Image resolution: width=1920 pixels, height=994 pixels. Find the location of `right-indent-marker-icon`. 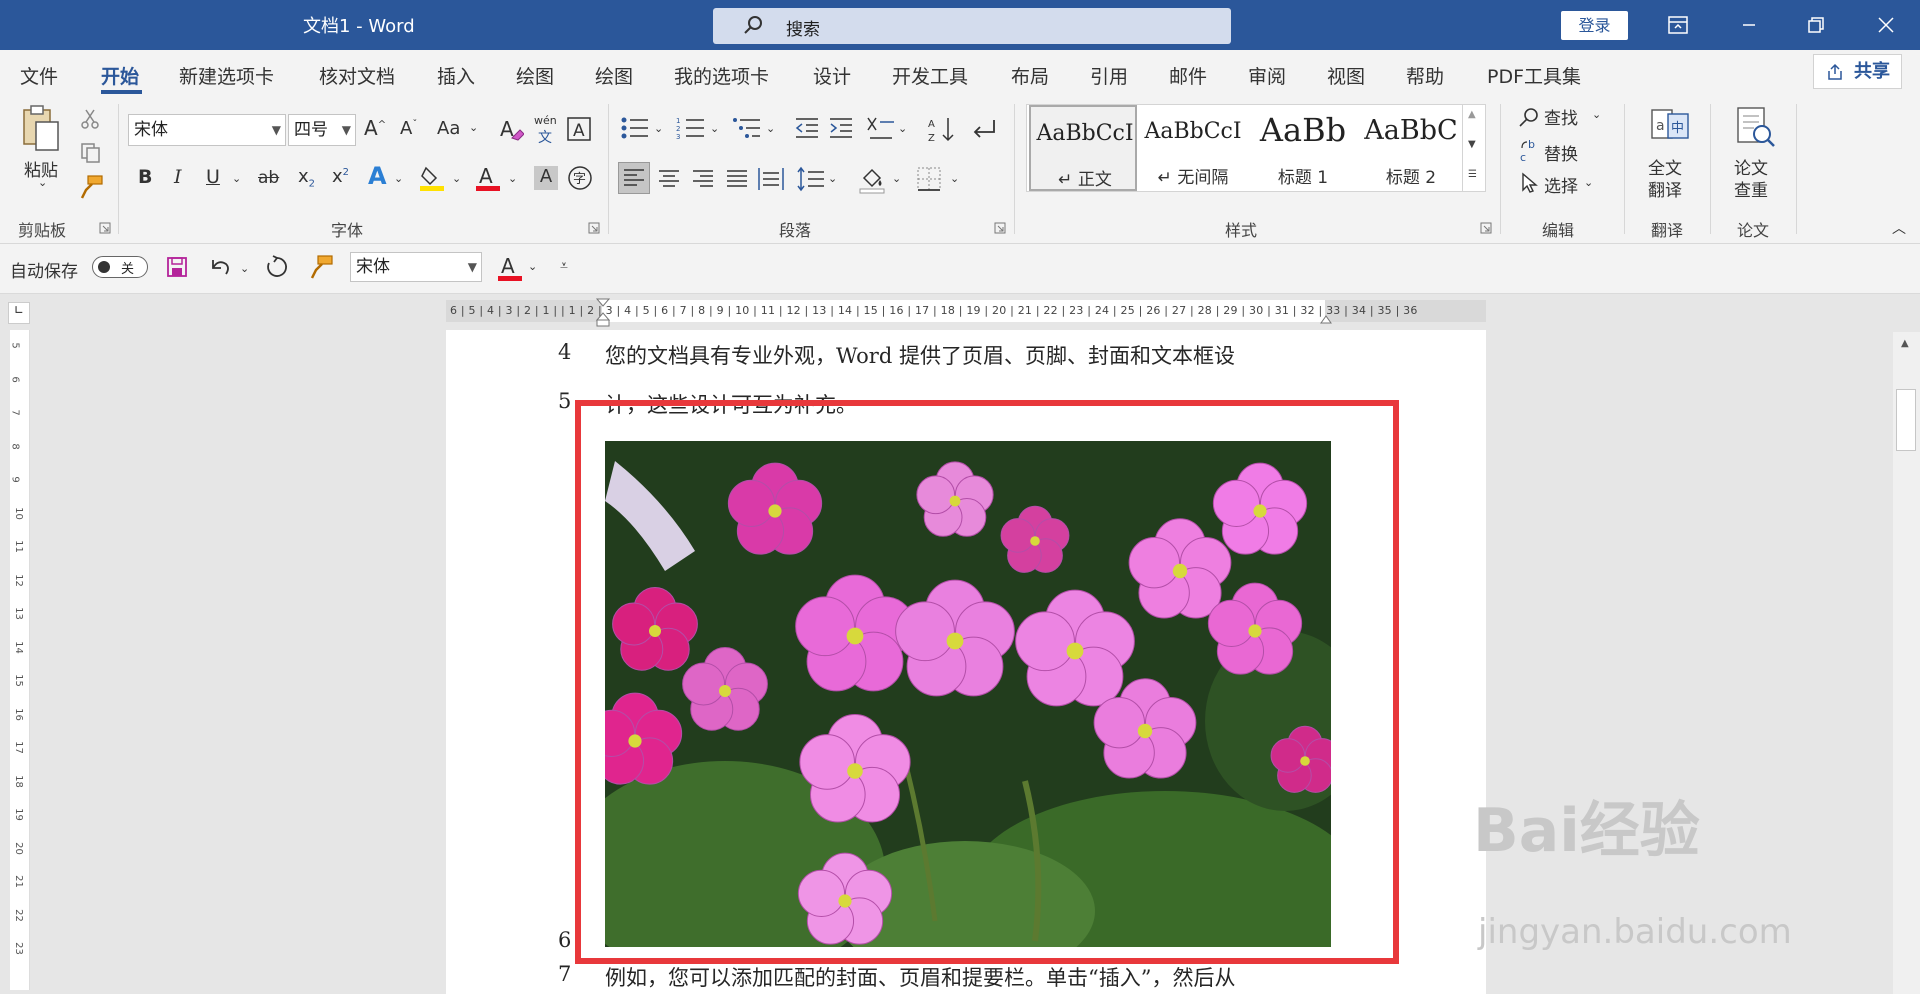

right-indent-marker-icon is located at coordinates (1326, 319).